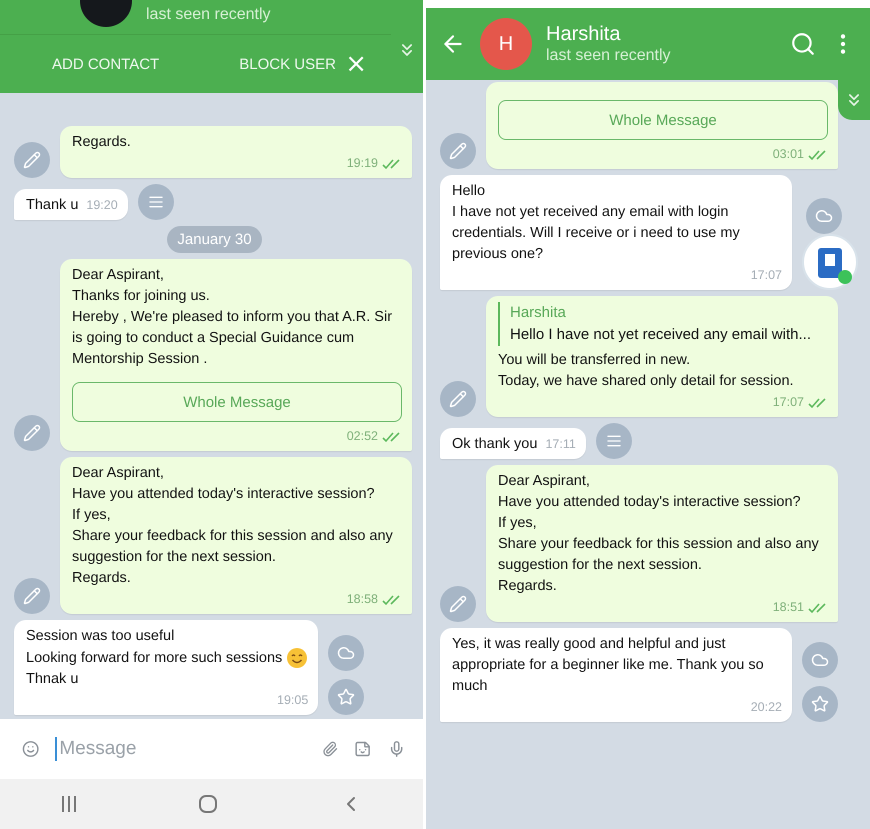 This screenshot has height=829, width=870. Describe the element at coordinates (584, 34) in the screenshot. I see `contact-name: Harshita` at that location.